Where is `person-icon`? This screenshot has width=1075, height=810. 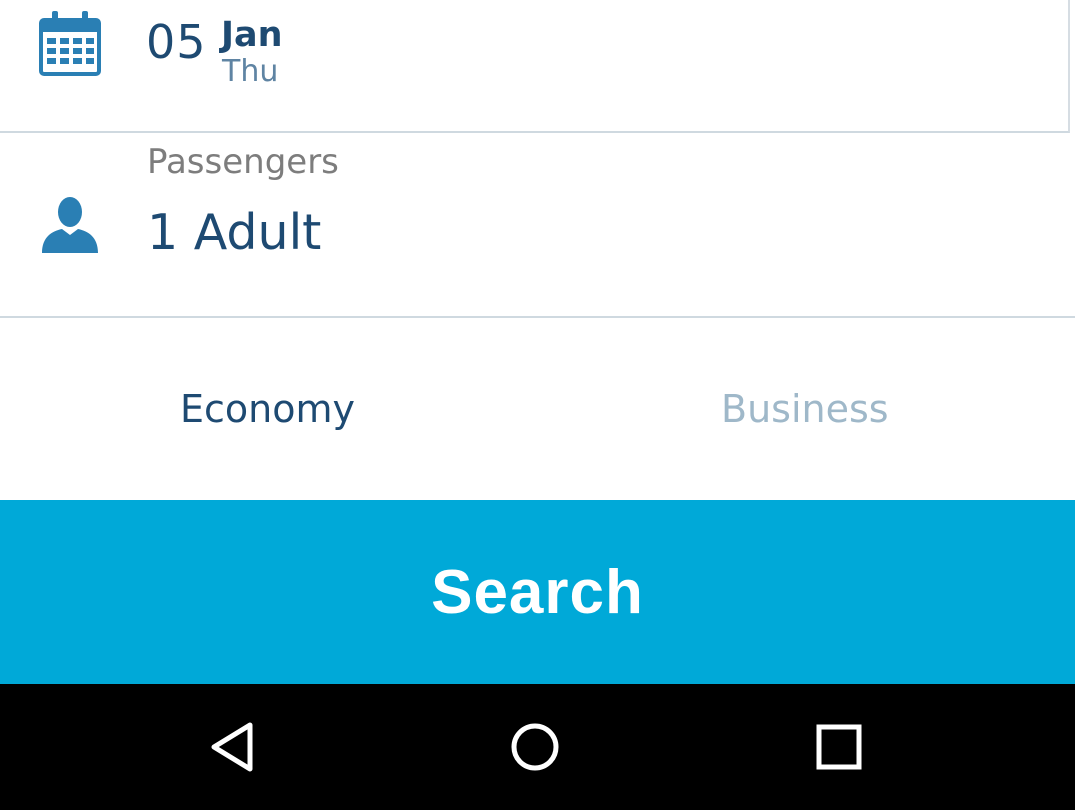
person-icon is located at coordinates (70, 225).